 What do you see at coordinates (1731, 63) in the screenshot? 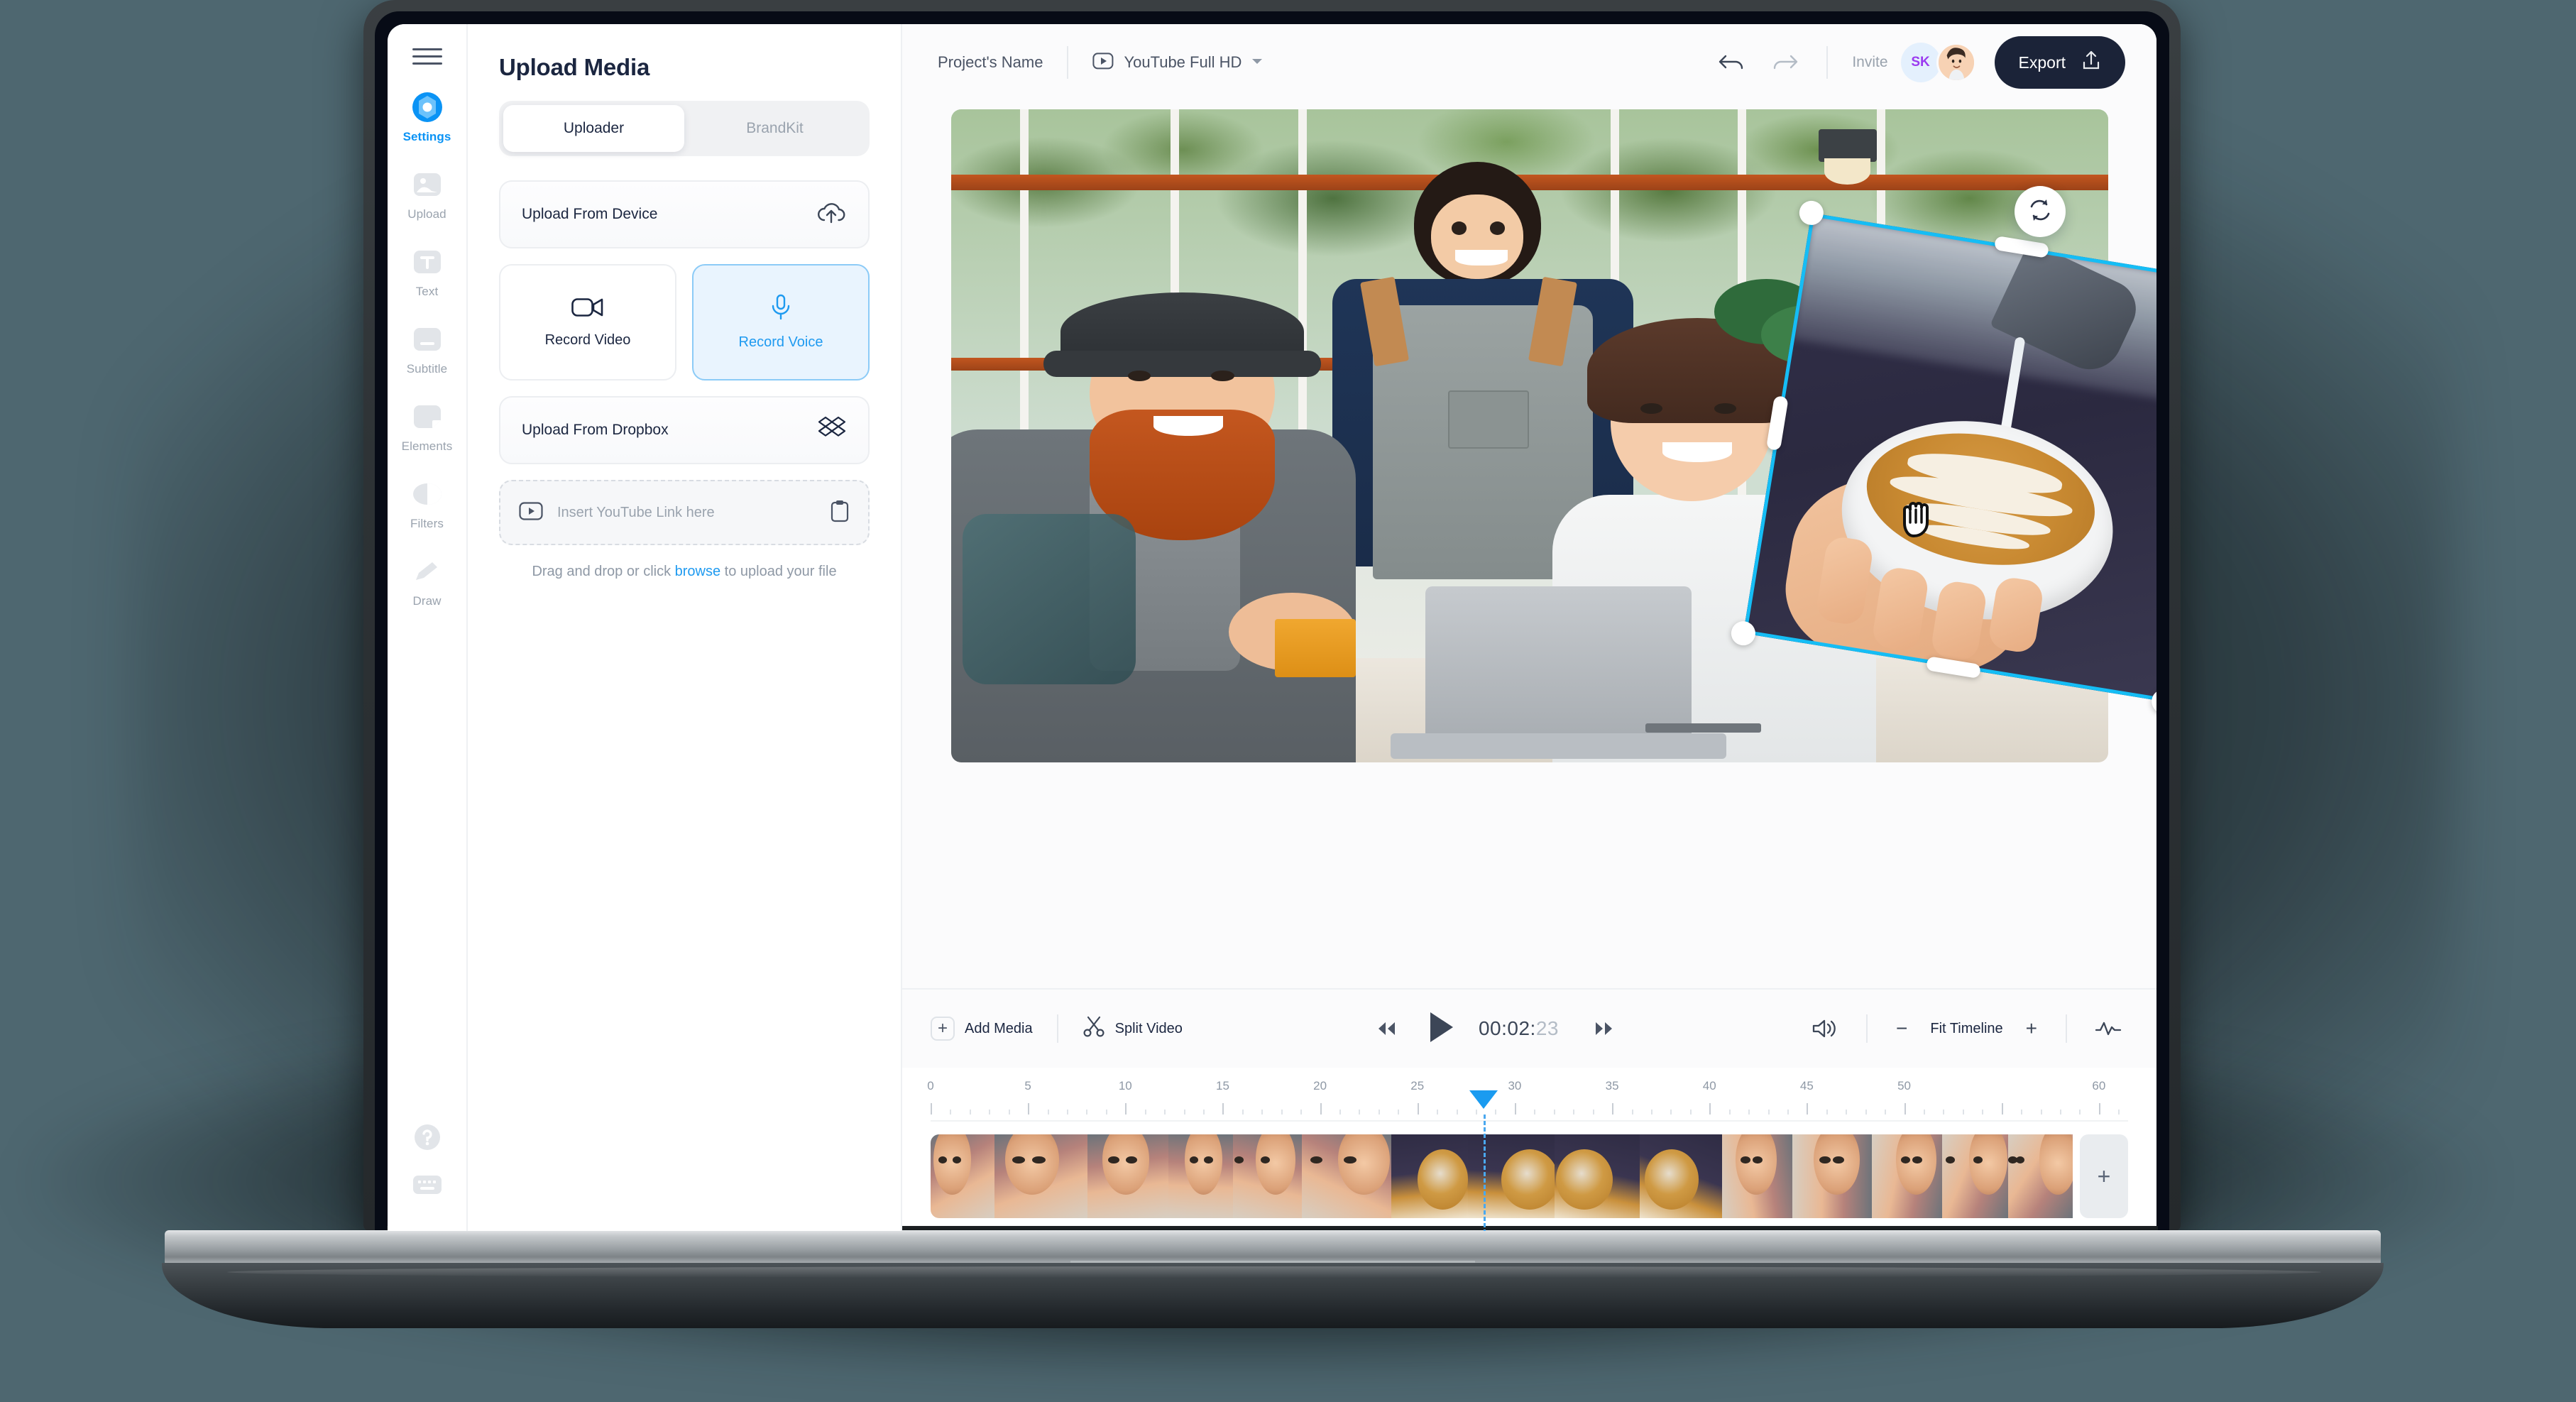
I see `undo-arrow-icon` at bounding box center [1731, 63].